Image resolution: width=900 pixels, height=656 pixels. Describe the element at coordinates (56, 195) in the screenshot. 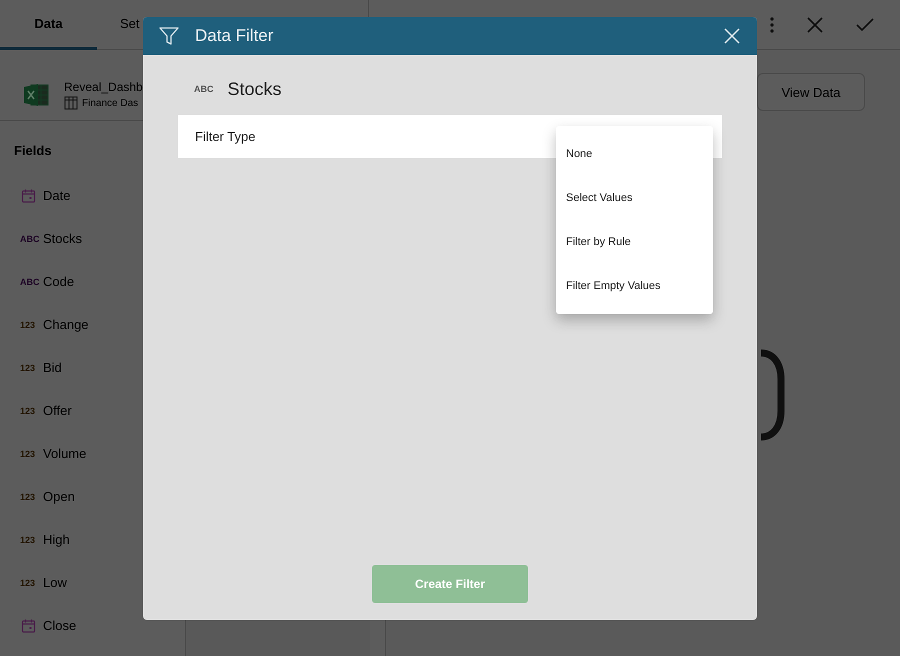

I see `field-name: Date` at that location.